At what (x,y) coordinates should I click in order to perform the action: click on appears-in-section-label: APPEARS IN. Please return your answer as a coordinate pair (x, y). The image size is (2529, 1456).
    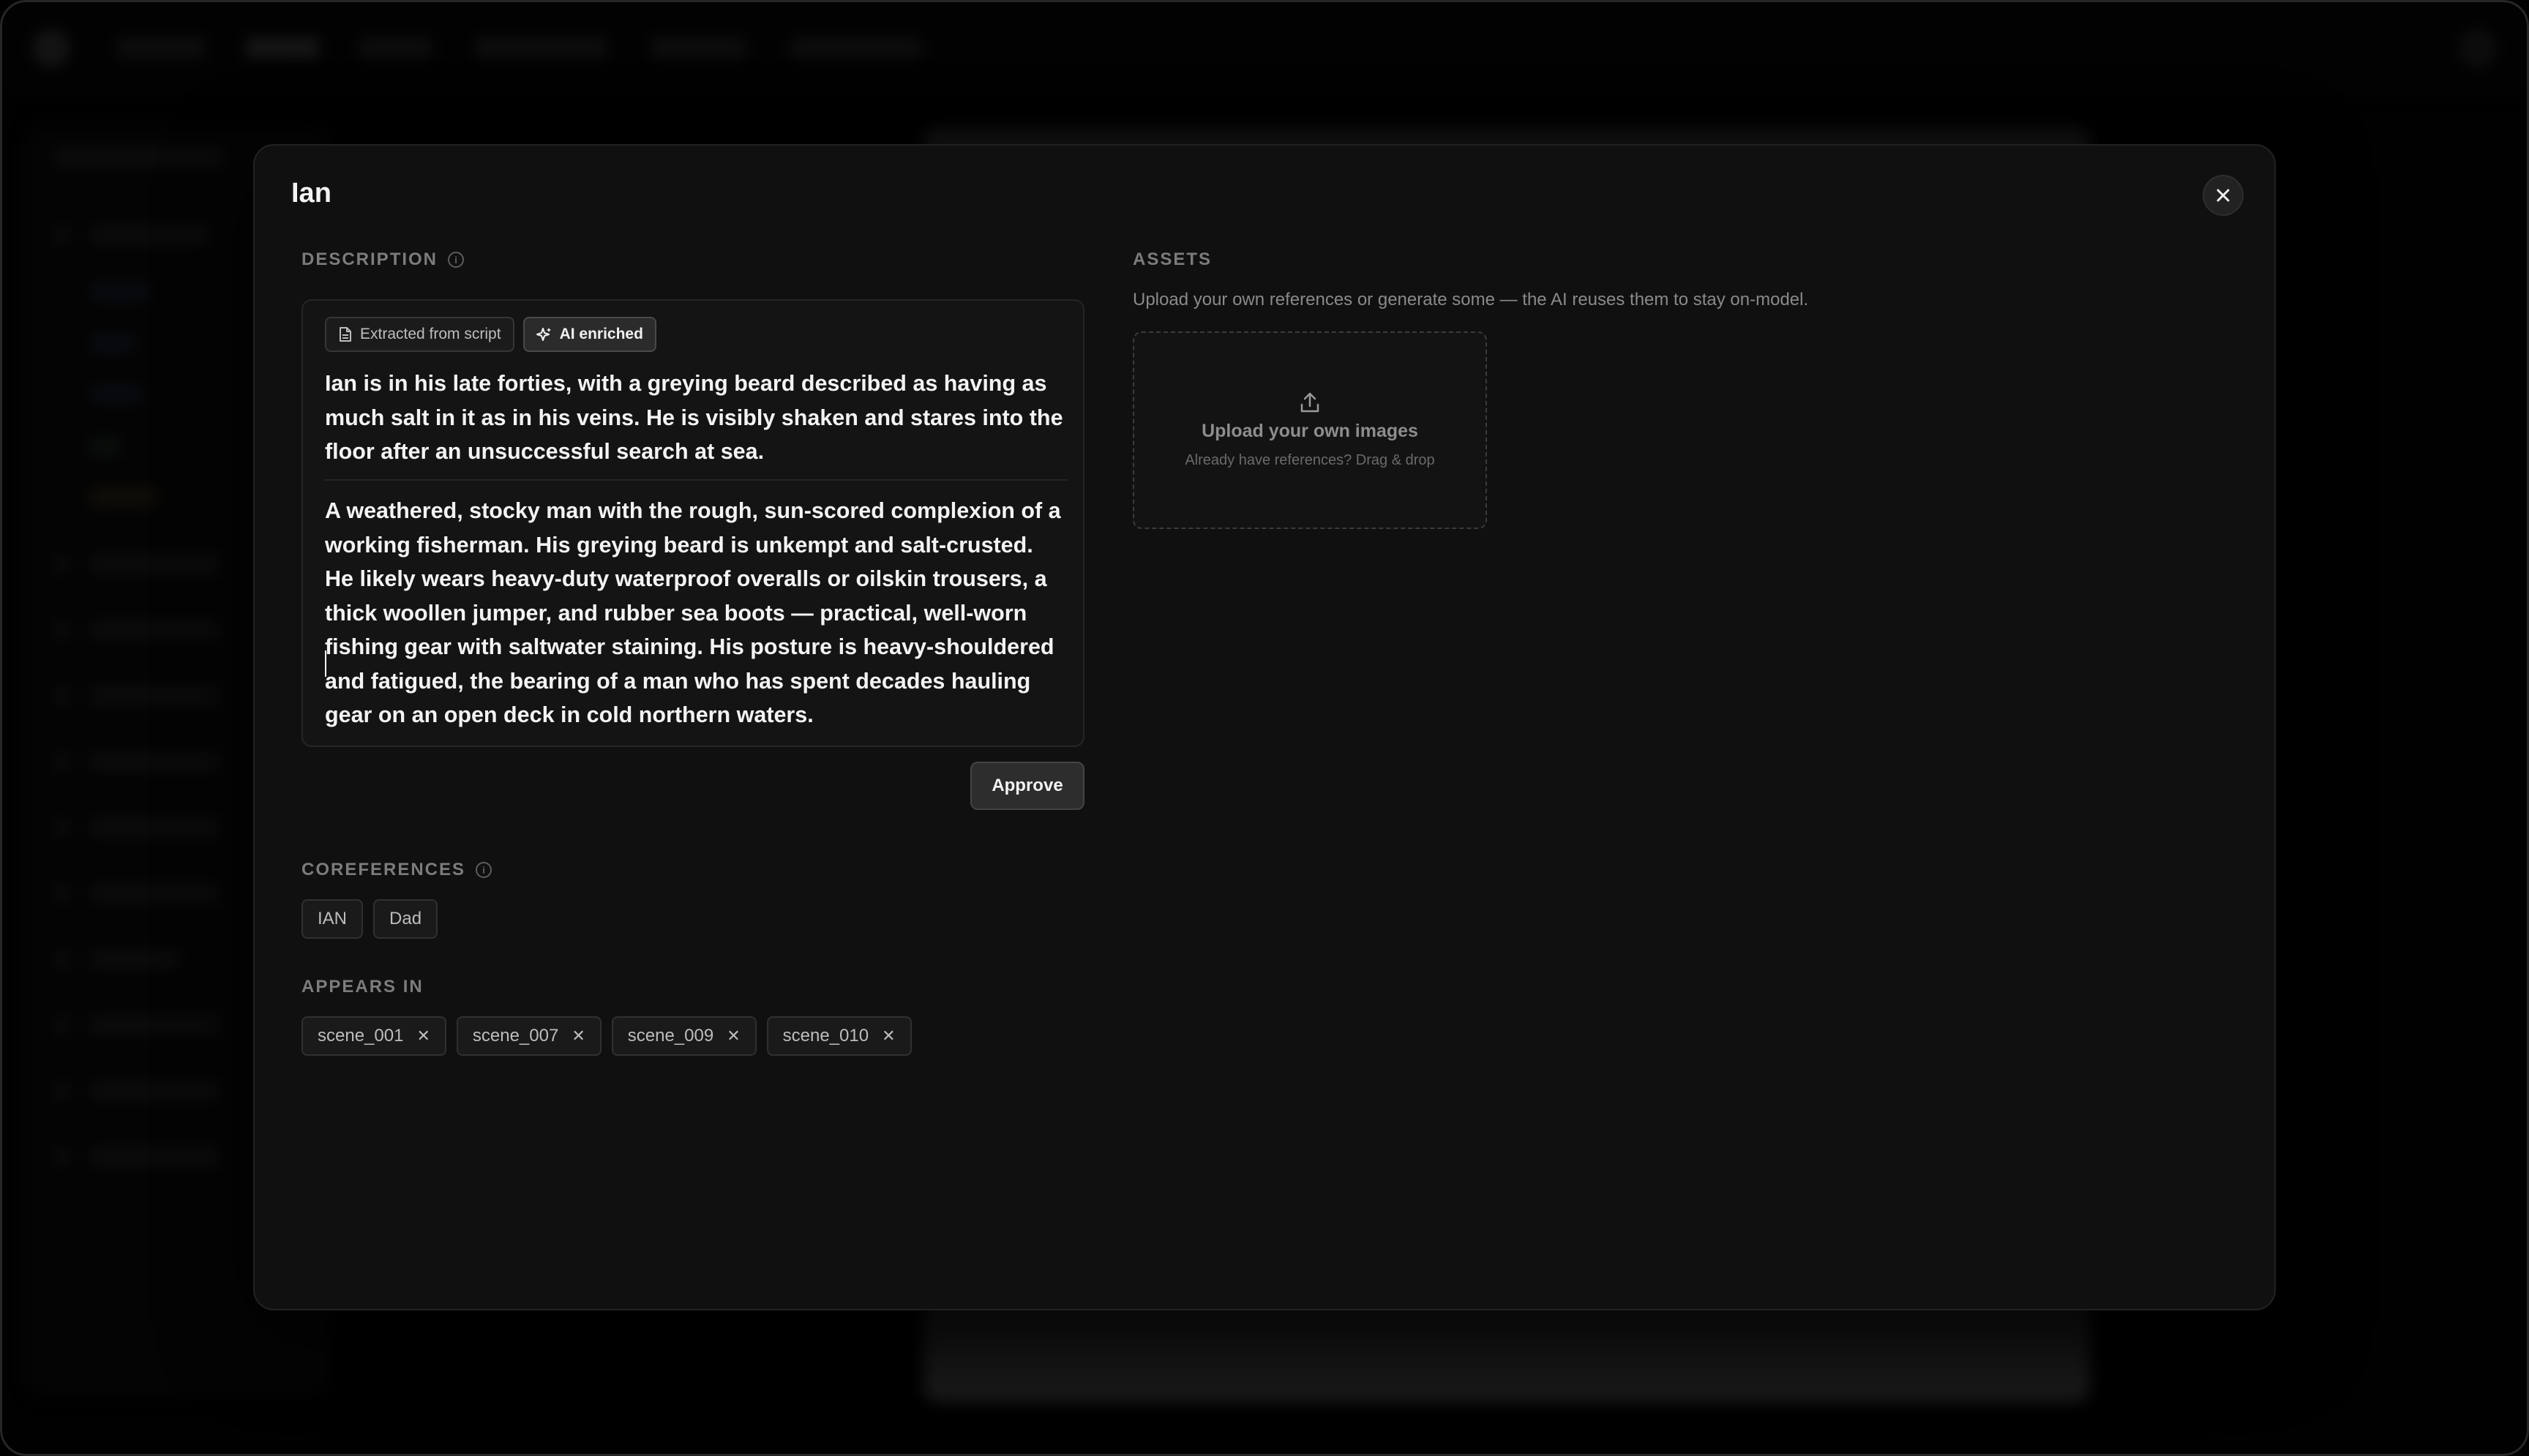
    Looking at the image, I should click on (363, 987).